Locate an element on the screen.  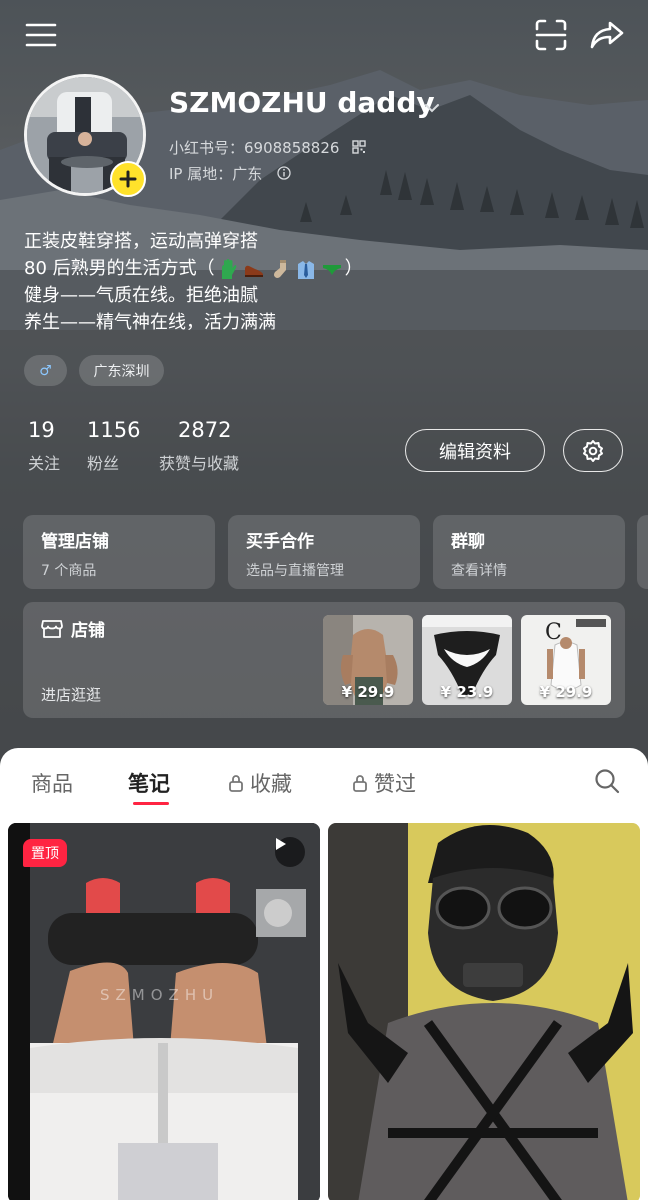
glove-emoji-icon is located at coordinates (228, 268).